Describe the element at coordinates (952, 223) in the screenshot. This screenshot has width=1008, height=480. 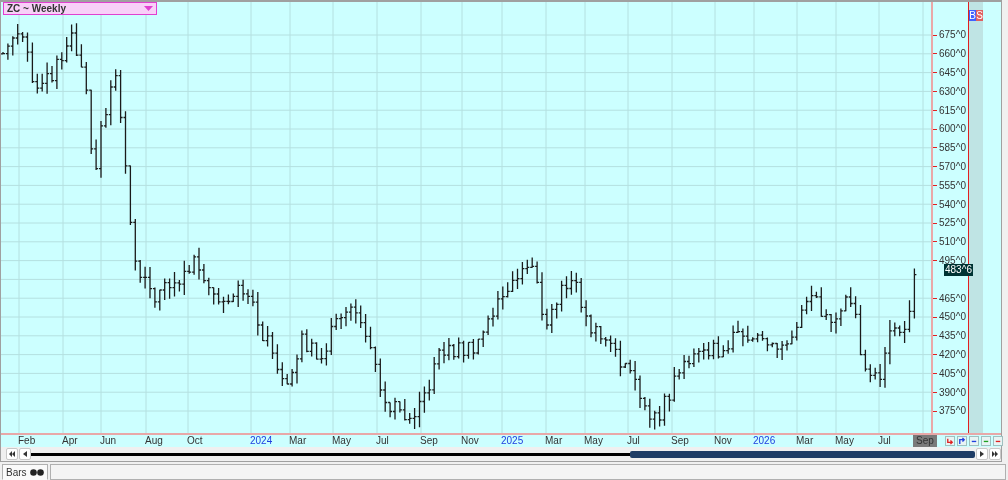
I see `price-label: 525^0` at that location.